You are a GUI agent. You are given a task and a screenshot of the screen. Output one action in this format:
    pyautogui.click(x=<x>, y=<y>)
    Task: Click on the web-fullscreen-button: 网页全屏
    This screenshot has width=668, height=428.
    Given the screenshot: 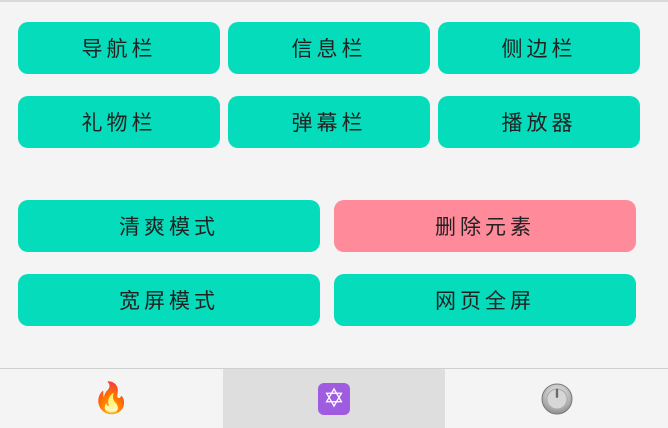 What is the action you would take?
    pyautogui.click(x=485, y=300)
    